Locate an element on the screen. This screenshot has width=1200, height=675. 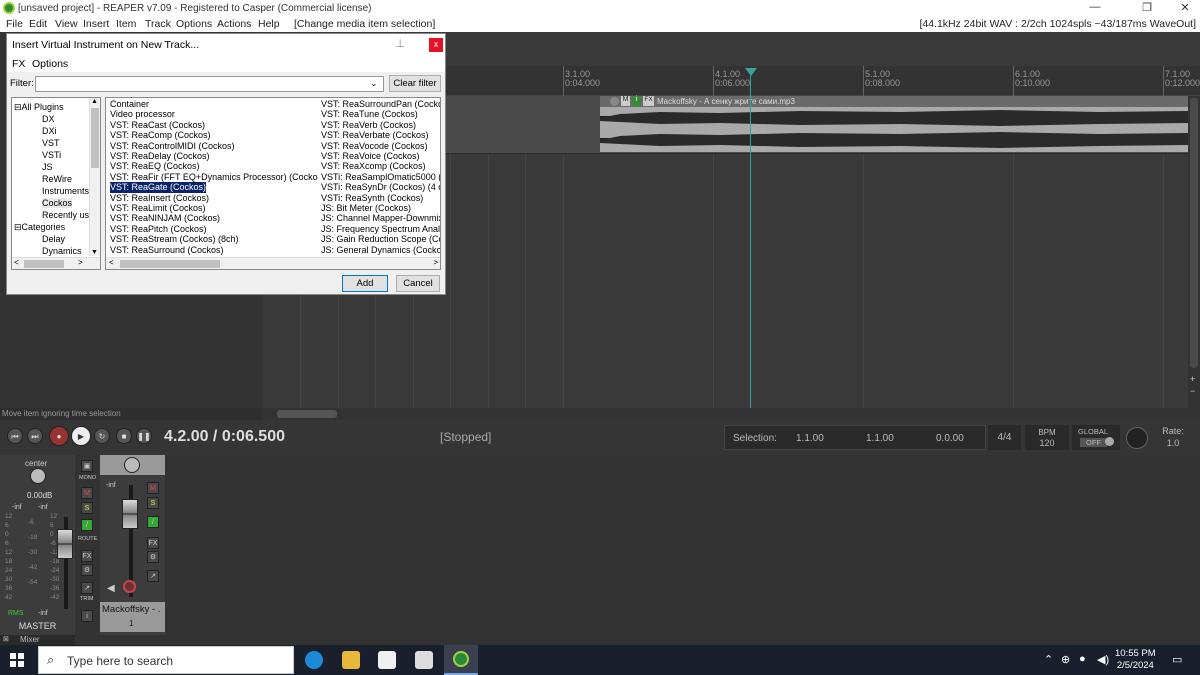
plugin-list-item: VSTi: ReaSamplOmatic5000 (Cockos) is located at coordinates (380, 177).